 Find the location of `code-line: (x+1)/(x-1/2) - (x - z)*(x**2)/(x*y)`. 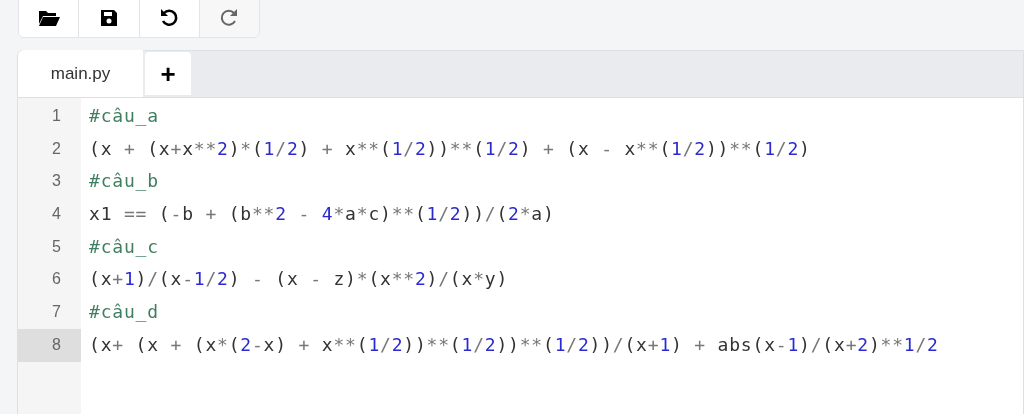

code-line: (x+1)/(x-1/2) - (x - z)*(x**2)/(x*y) is located at coordinates (299, 279).